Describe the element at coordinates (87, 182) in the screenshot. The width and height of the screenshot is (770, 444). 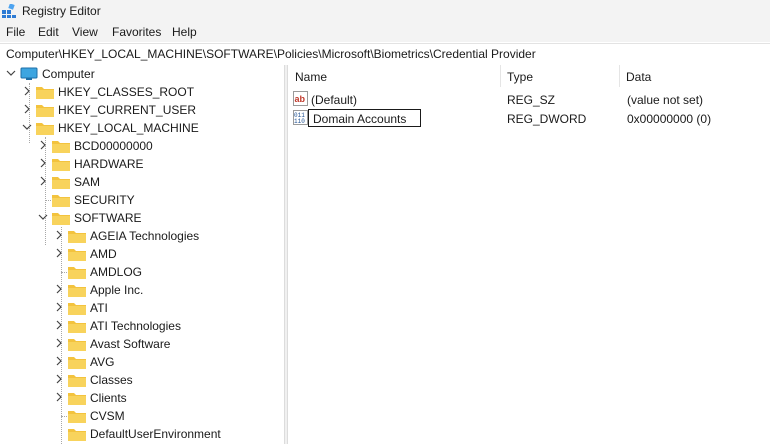
I see `tree-label: SAM` at that location.